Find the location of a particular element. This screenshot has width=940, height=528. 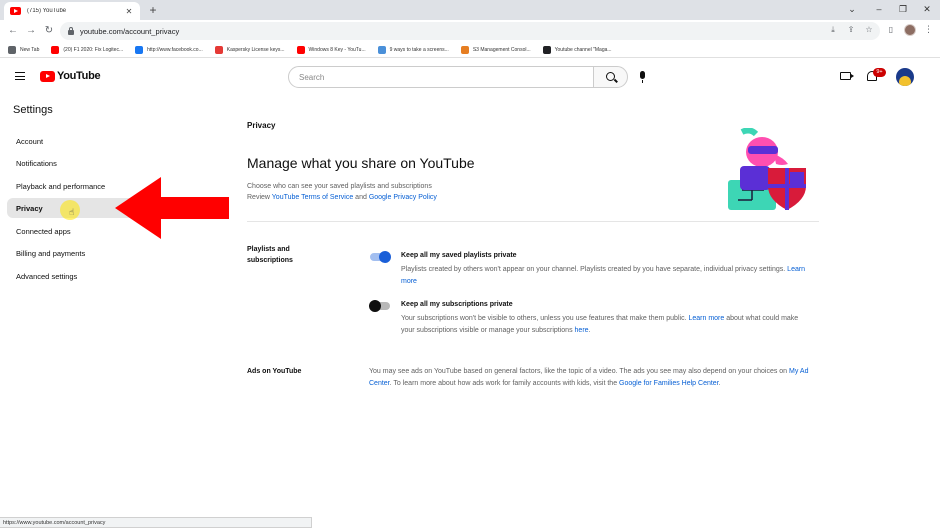

subscriptions-learn-more-link: Learn more is located at coordinates (706, 318).